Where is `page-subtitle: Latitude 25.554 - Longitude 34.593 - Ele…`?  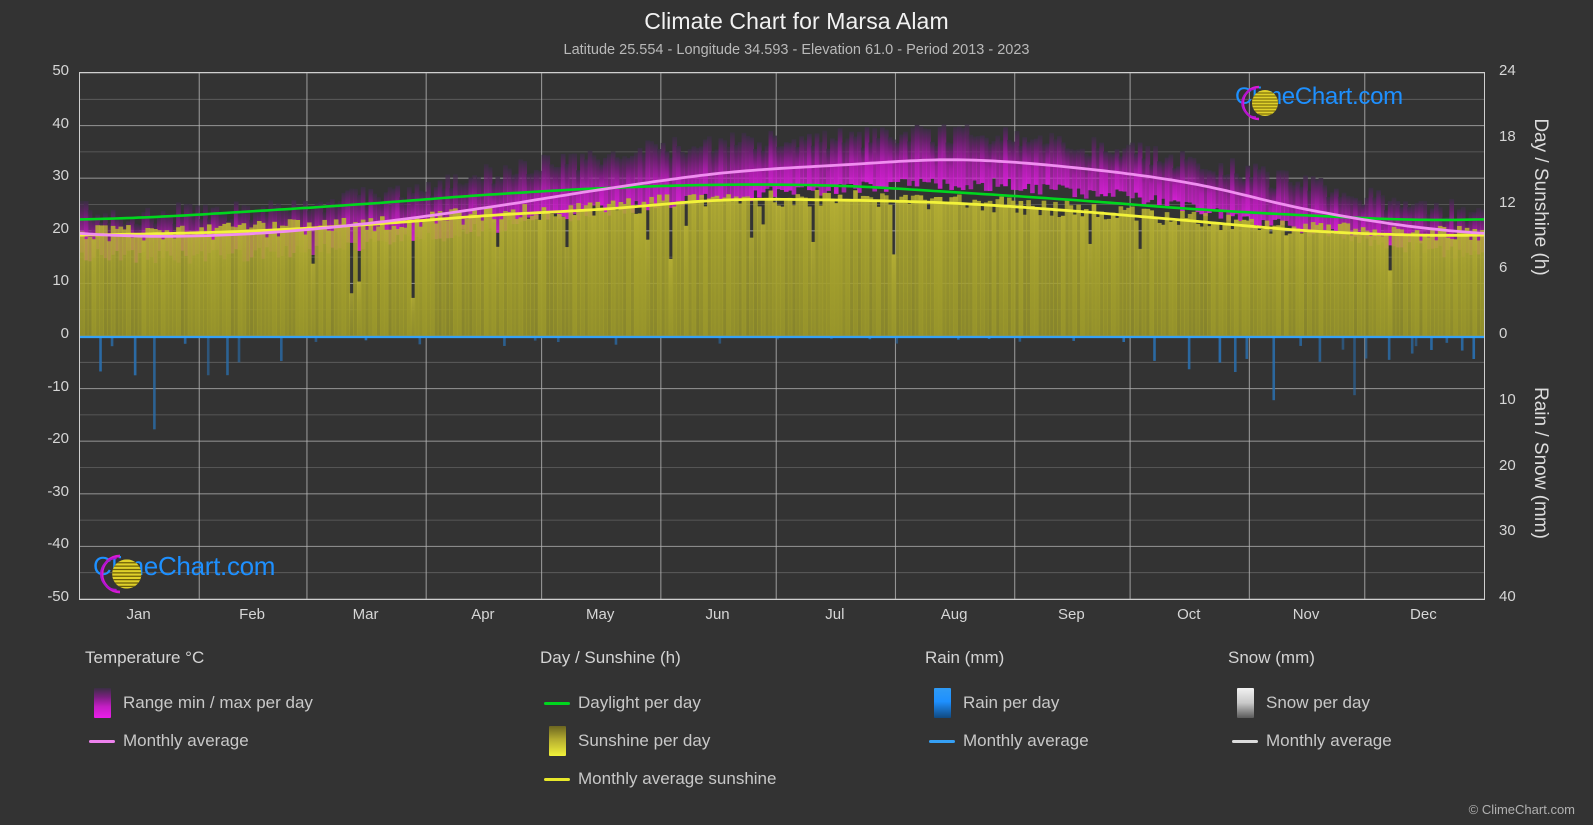 page-subtitle: Latitude 25.554 - Longitude 34.593 - Ele… is located at coordinates (796, 50).